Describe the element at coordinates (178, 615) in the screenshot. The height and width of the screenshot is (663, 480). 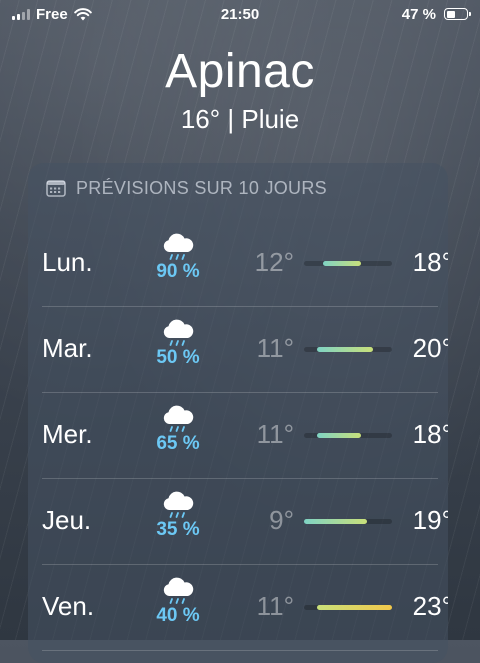
I see `precipitation-chance: 40 %` at that location.